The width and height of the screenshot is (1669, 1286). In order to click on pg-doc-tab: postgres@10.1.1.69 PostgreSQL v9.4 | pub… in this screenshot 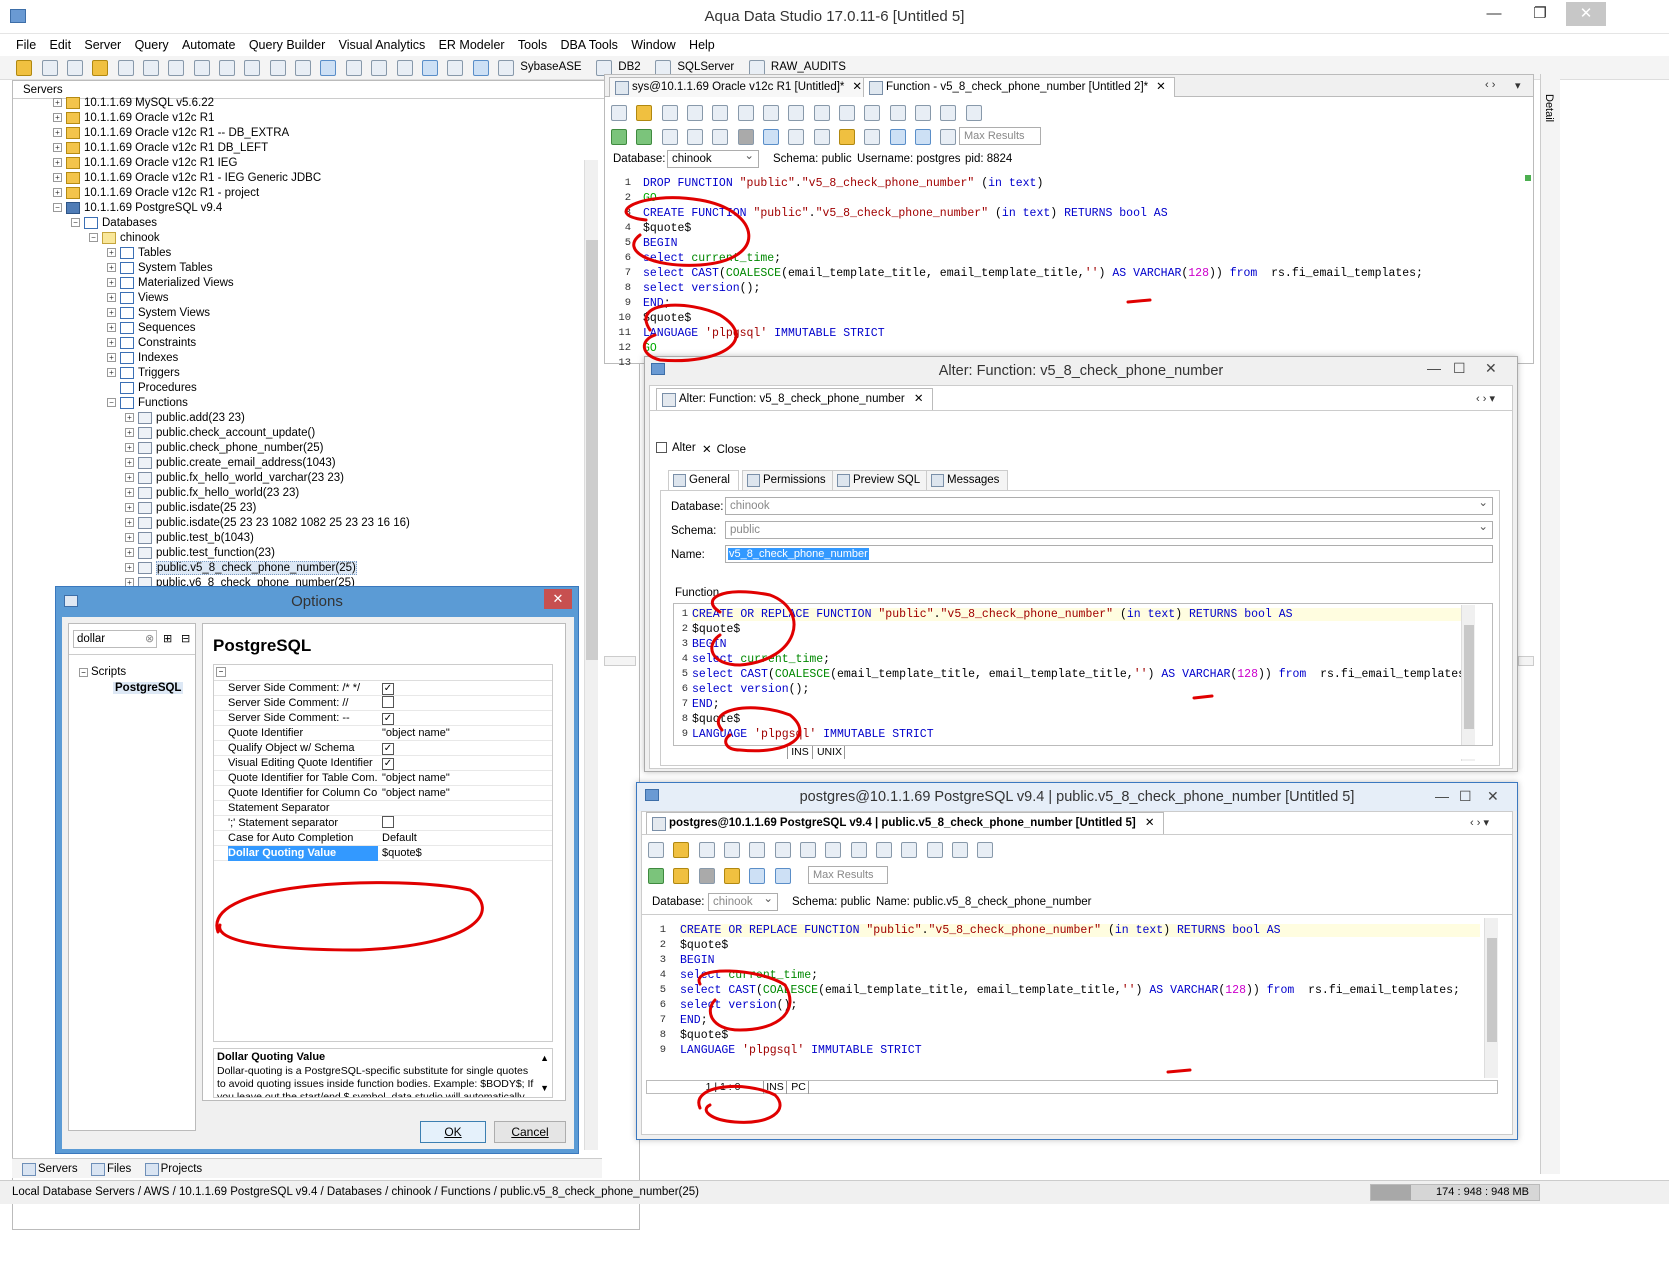, I will do `click(905, 823)`.